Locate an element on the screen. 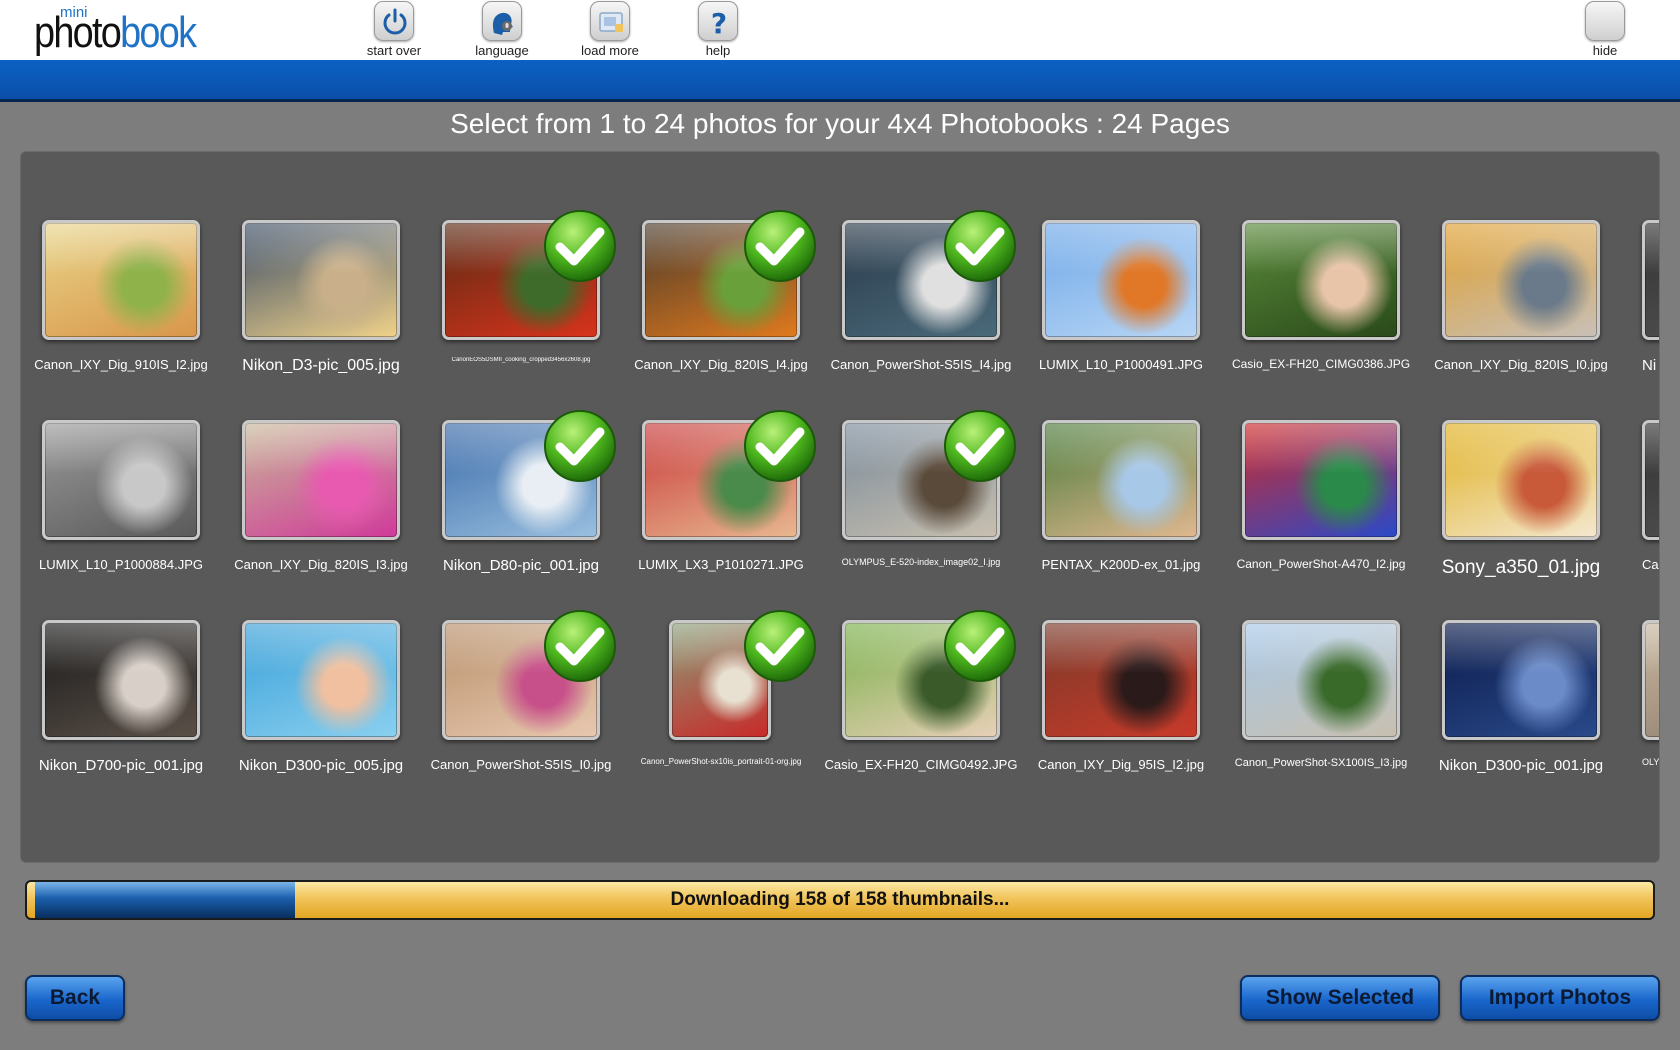 Image resolution: width=1680 pixels, height=1050 pixels. question-mark-icon: ? is located at coordinates (719, 22).